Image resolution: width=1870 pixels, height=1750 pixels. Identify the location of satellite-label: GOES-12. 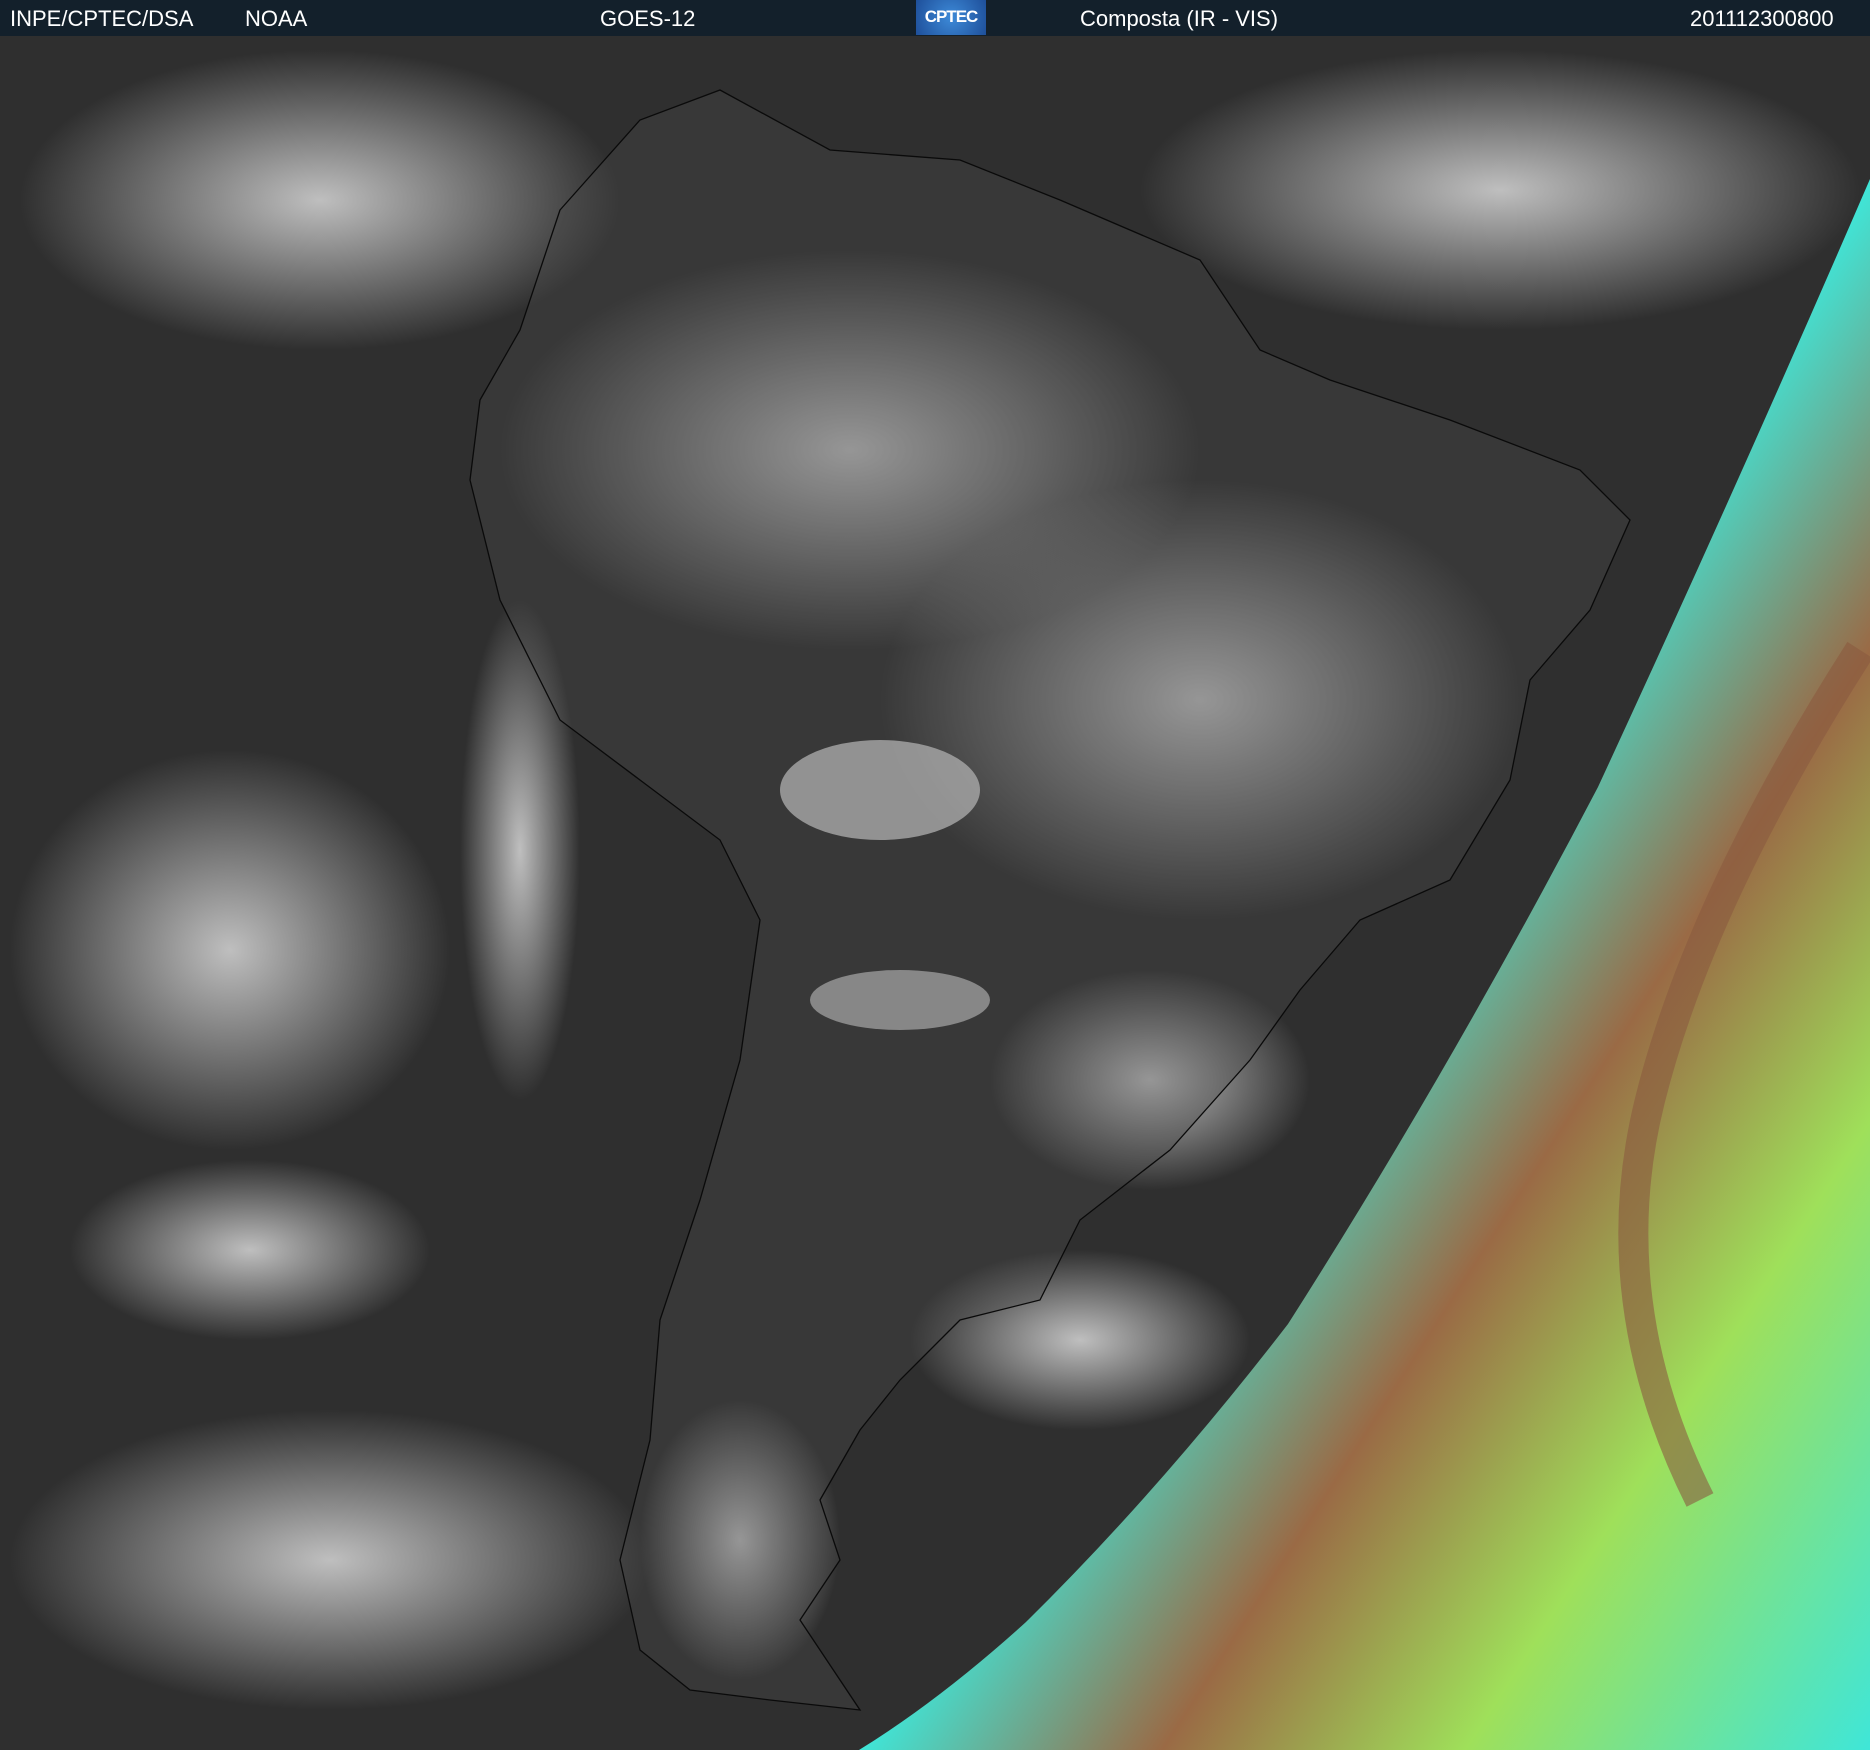
(648, 18).